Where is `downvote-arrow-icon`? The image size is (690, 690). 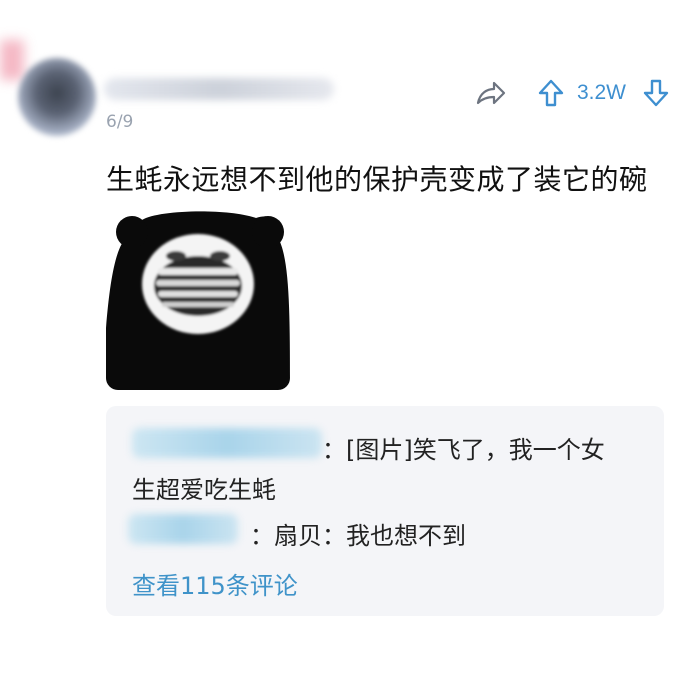 downvote-arrow-icon is located at coordinates (656, 93).